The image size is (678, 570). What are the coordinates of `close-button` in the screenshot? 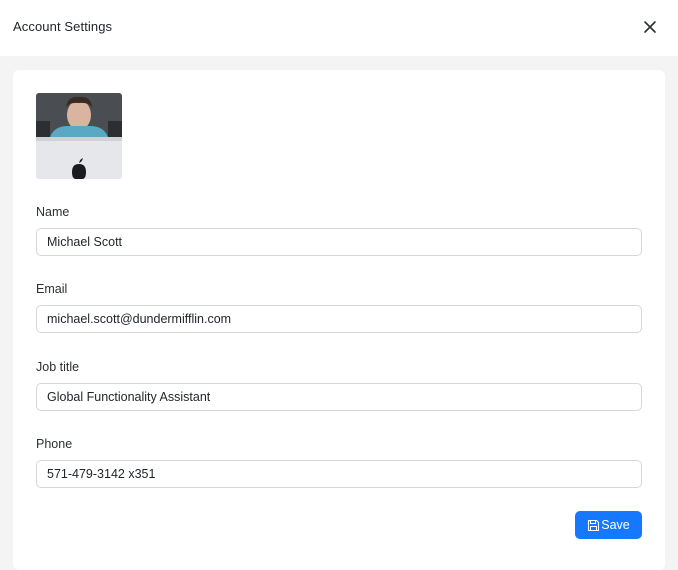 It's located at (650, 27).